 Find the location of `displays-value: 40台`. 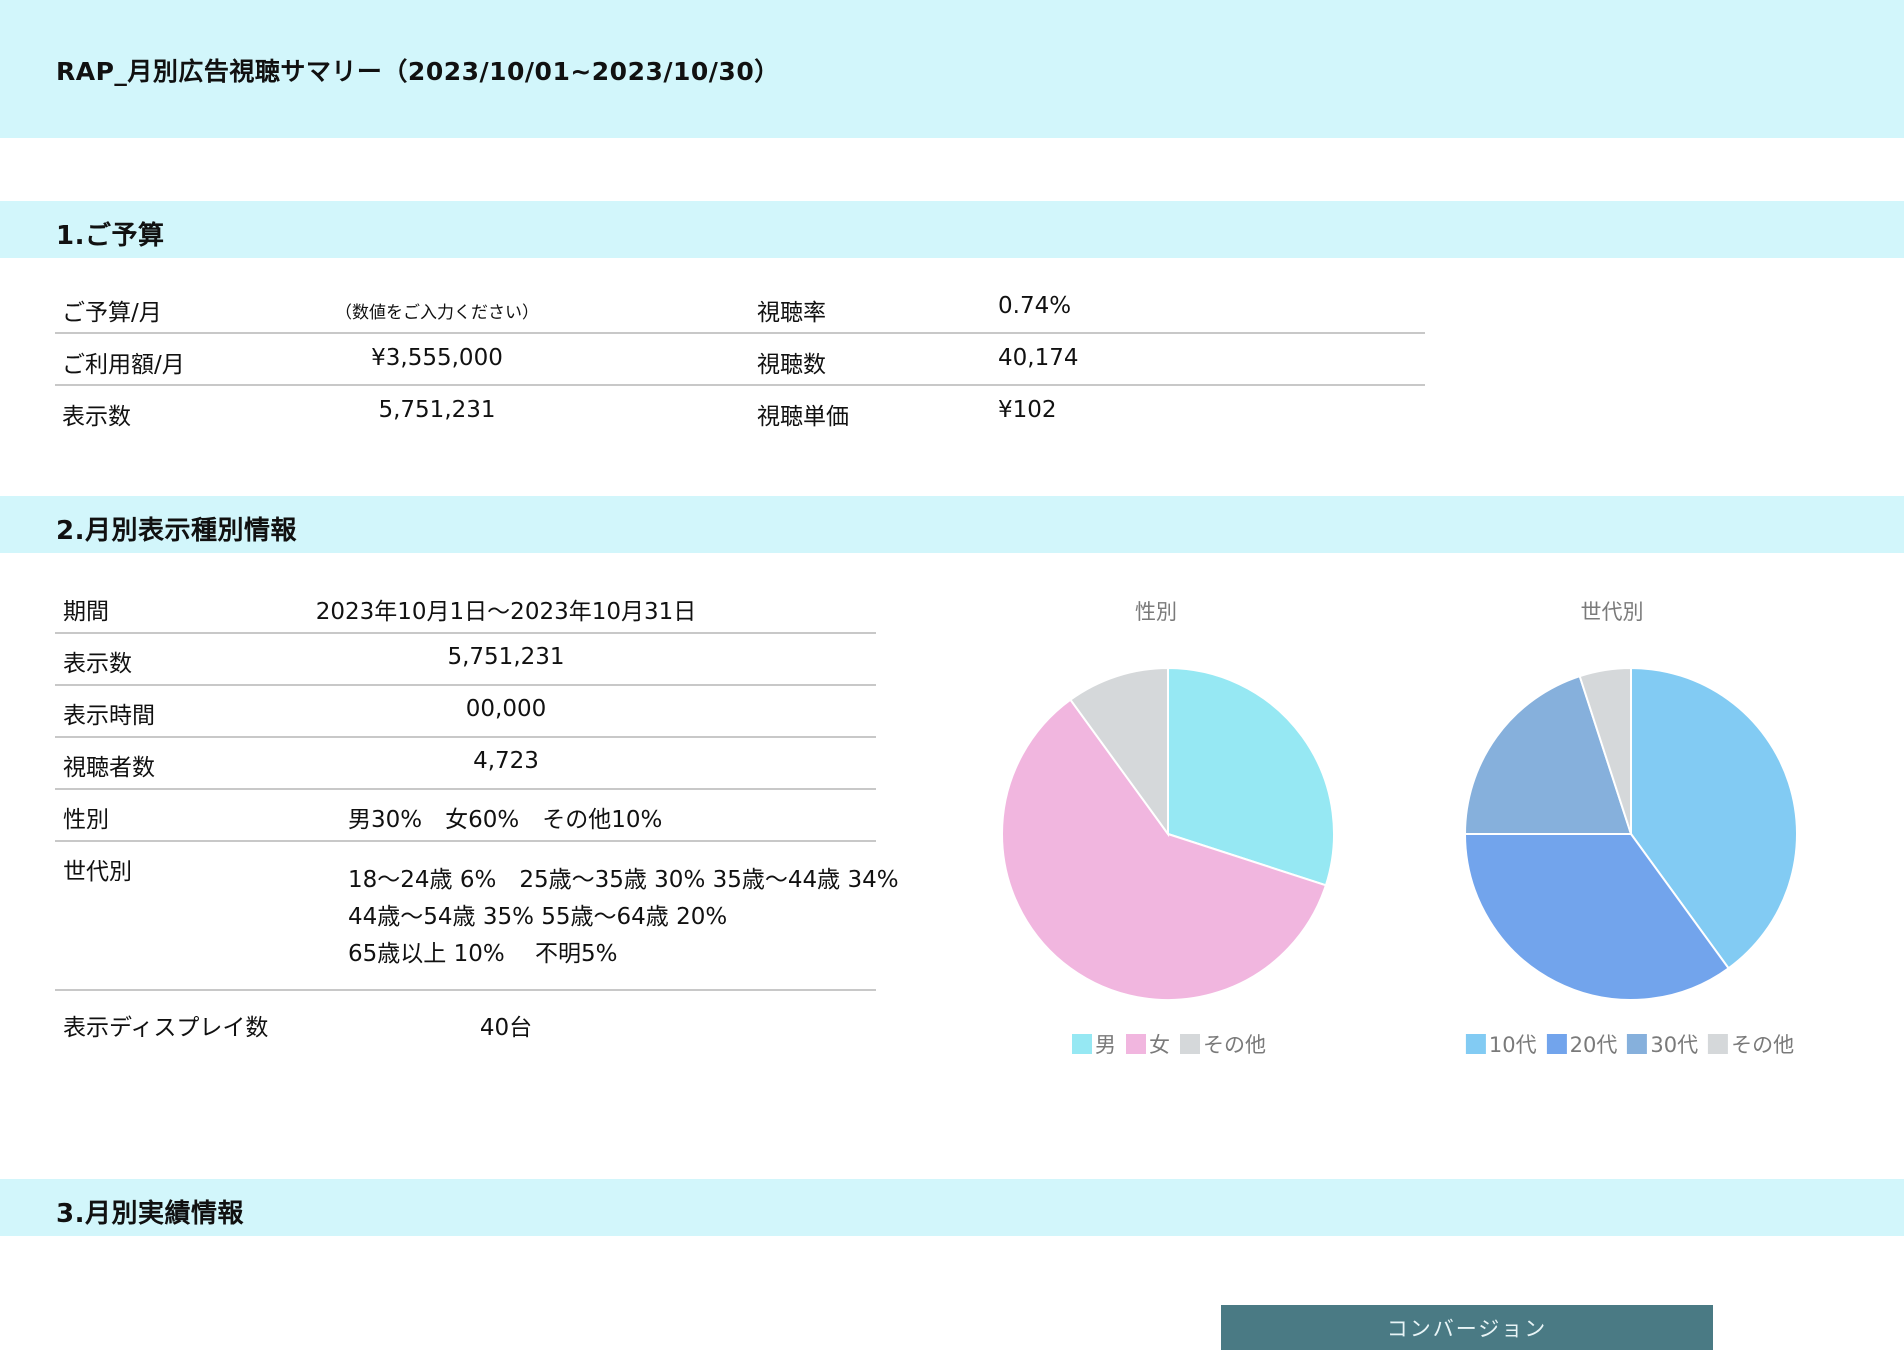

displays-value: 40台 is located at coordinates (506, 1028).